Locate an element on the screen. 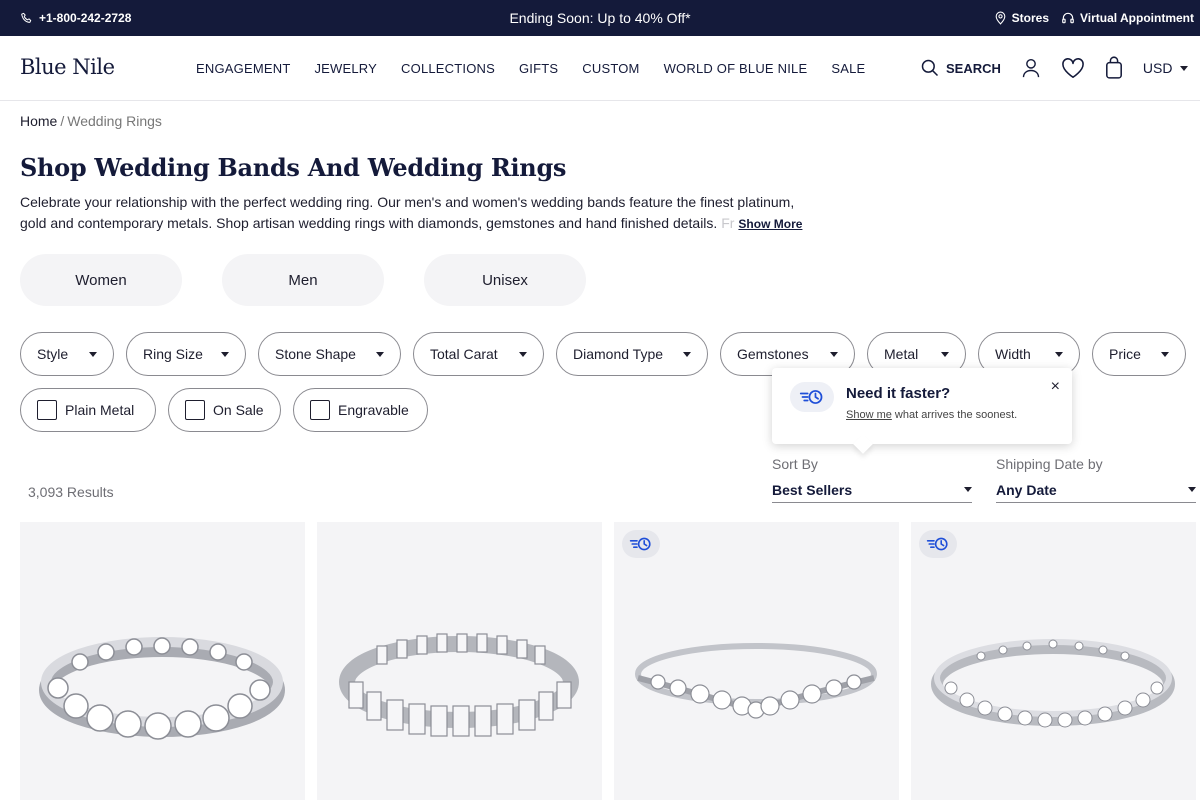  headset-icon is located at coordinates (1068, 18).